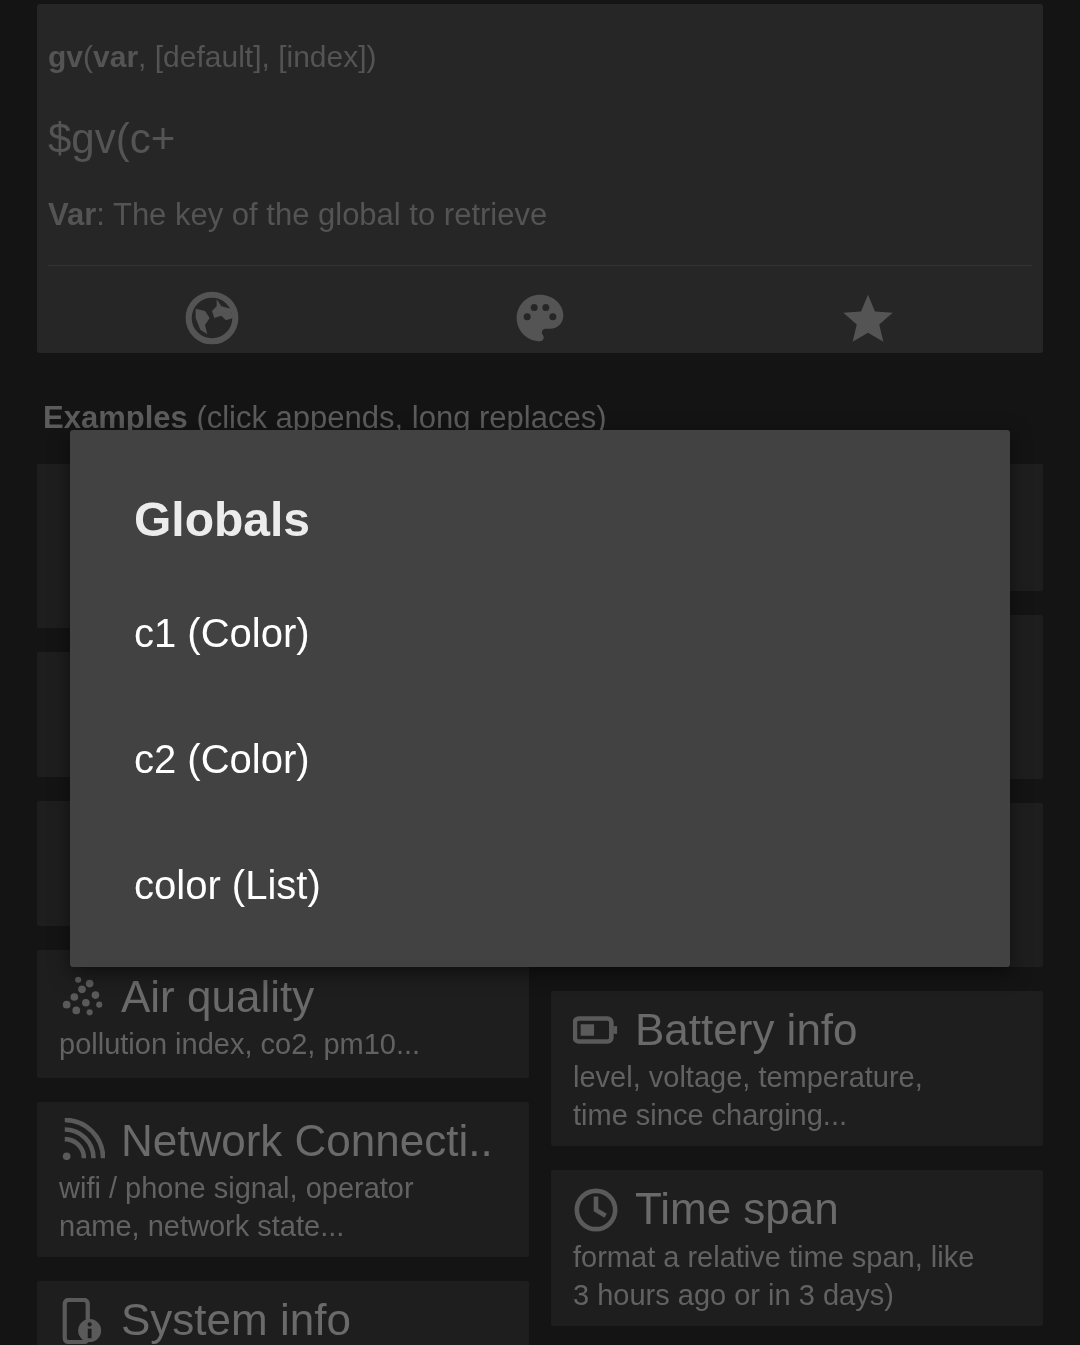  I want to click on clock-icon, so click(596, 1209).